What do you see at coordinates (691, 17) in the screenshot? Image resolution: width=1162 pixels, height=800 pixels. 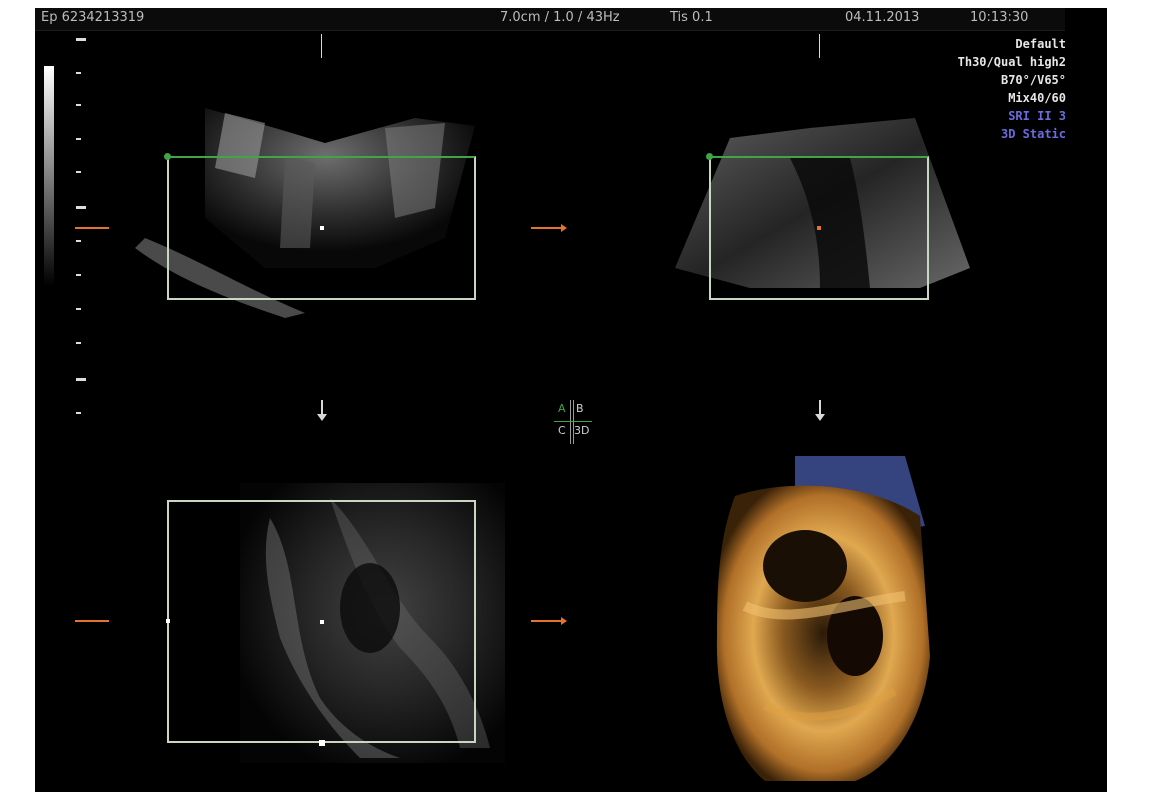 I see `tis-value: Tis 0.1` at bounding box center [691, 17].